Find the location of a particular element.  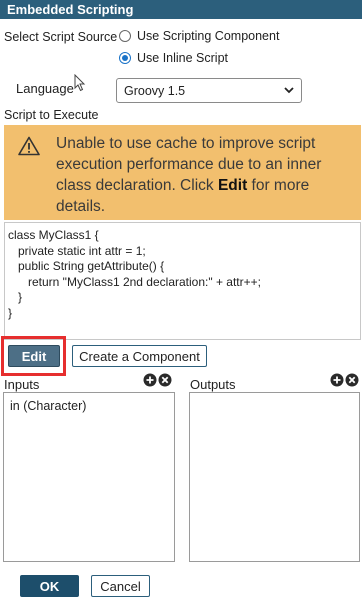

radio-circle-selected is located at coordinates (125, 58).